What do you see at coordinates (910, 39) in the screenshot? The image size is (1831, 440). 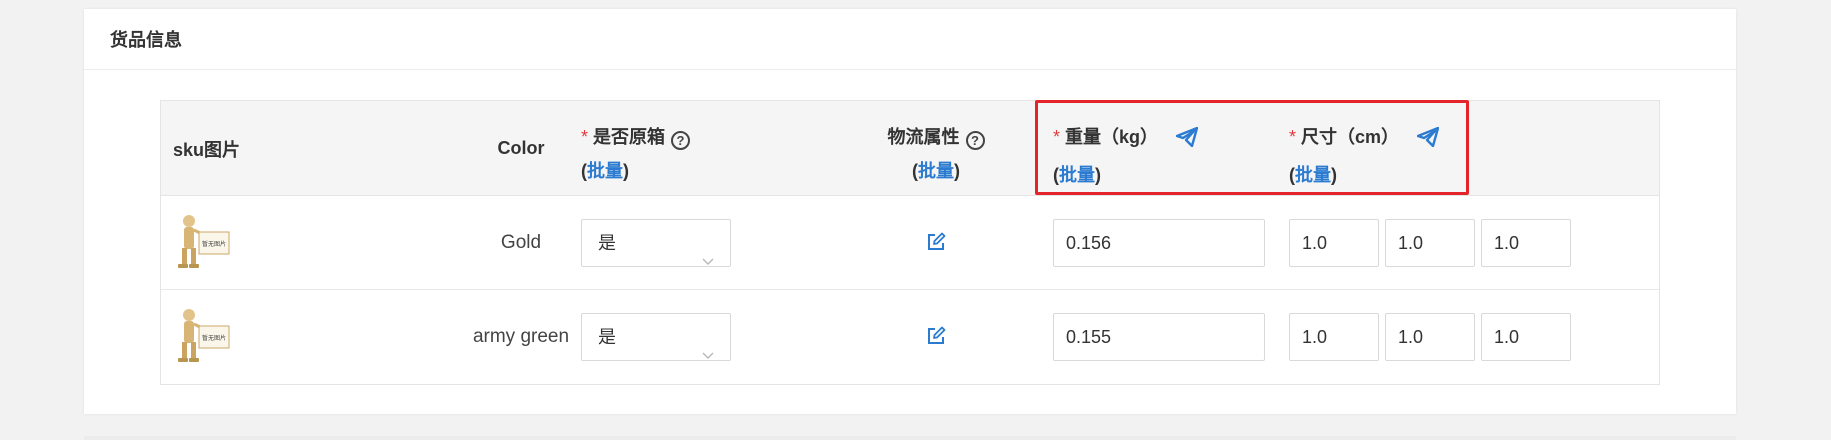 I see `panel-title: 货品信息` at bounding box center [910, 39].